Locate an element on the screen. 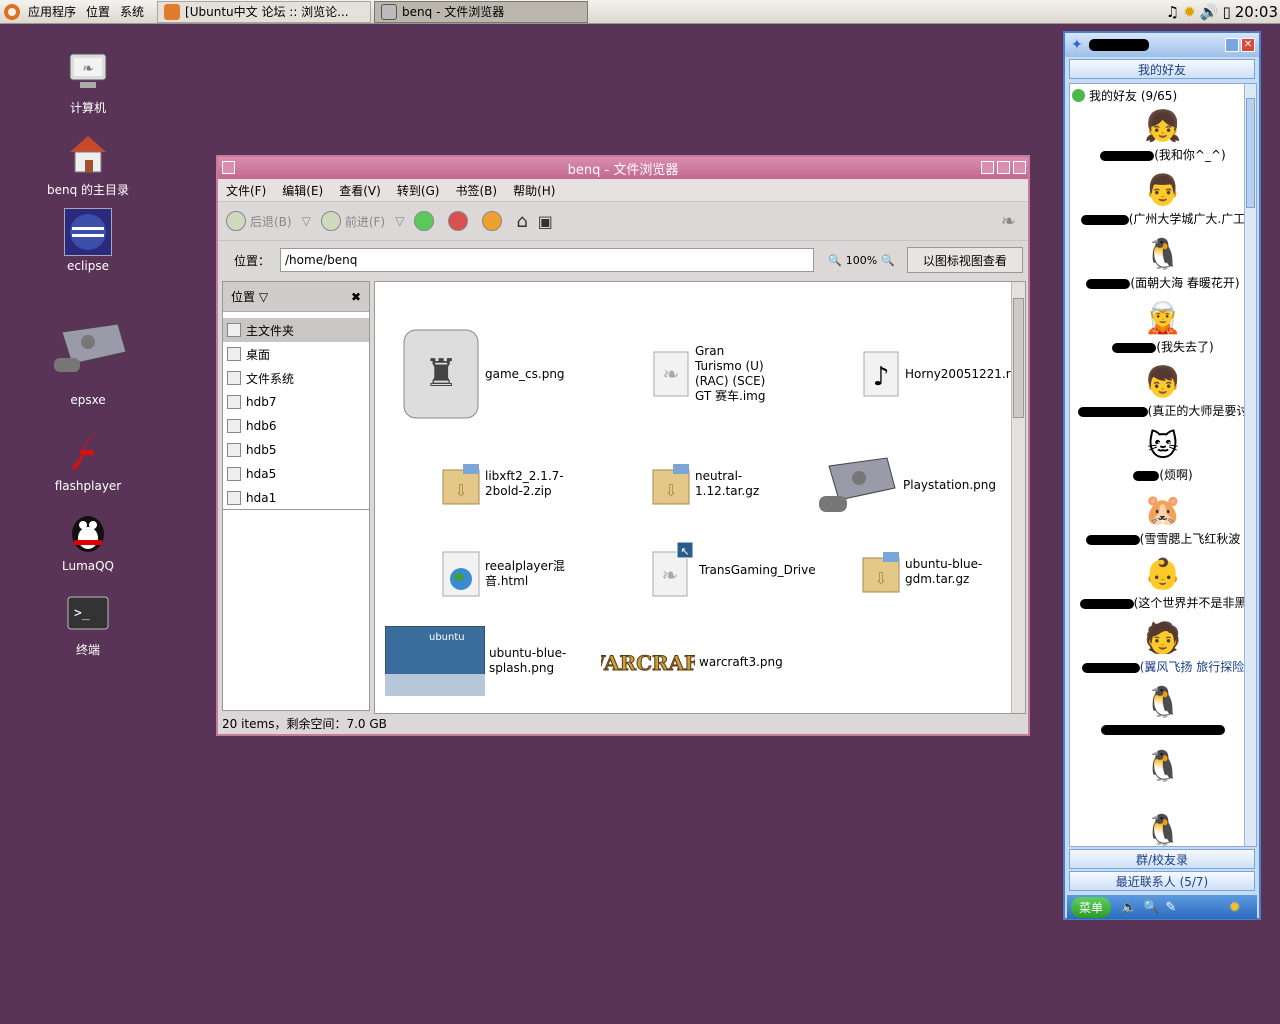 The image size is (1280, 1024). clock: 20:03 is located at coordinates (1256, 12).